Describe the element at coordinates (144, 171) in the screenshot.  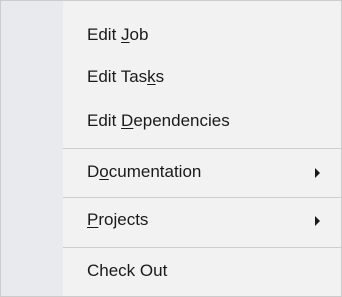
I see `menu-item-label: Documentation` at that location.